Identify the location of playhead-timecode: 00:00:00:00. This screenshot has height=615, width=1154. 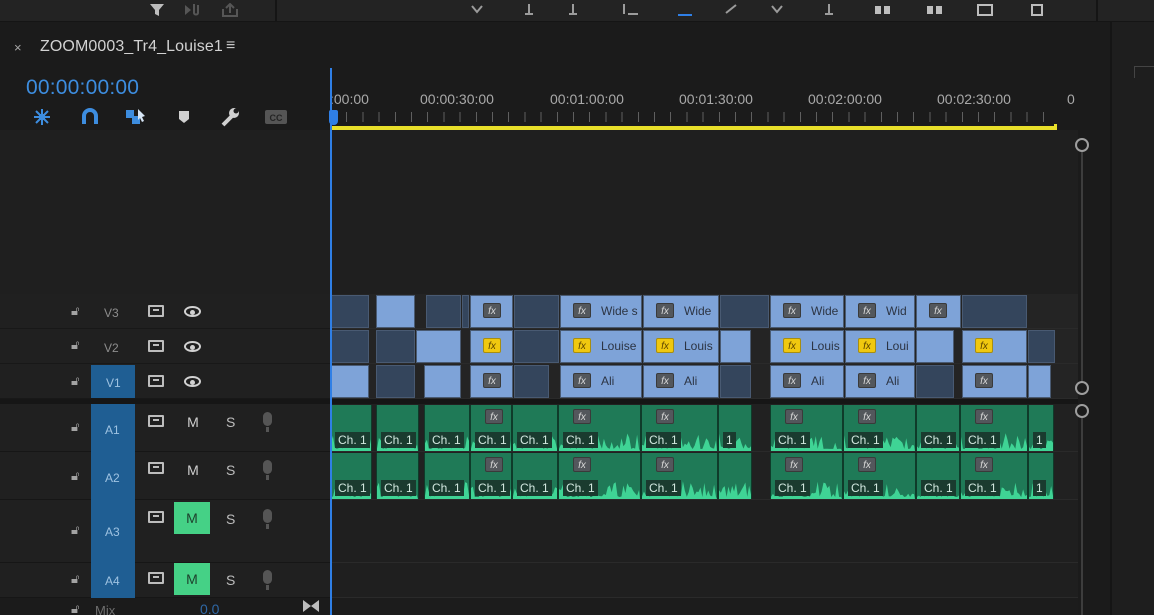
(82, 88).